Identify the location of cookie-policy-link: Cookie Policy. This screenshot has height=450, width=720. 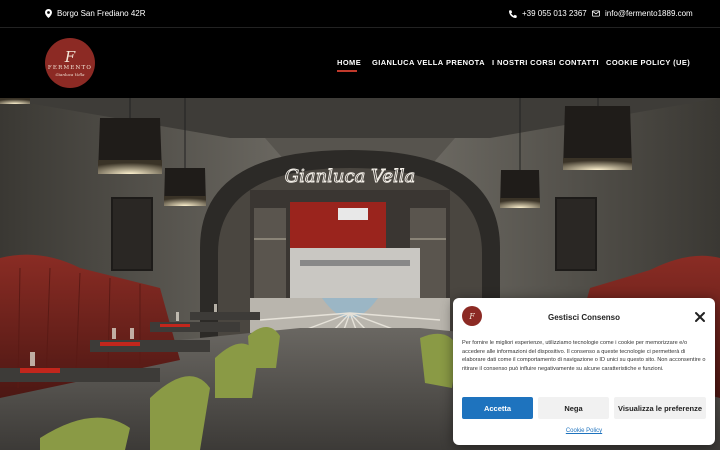
(584, 431).